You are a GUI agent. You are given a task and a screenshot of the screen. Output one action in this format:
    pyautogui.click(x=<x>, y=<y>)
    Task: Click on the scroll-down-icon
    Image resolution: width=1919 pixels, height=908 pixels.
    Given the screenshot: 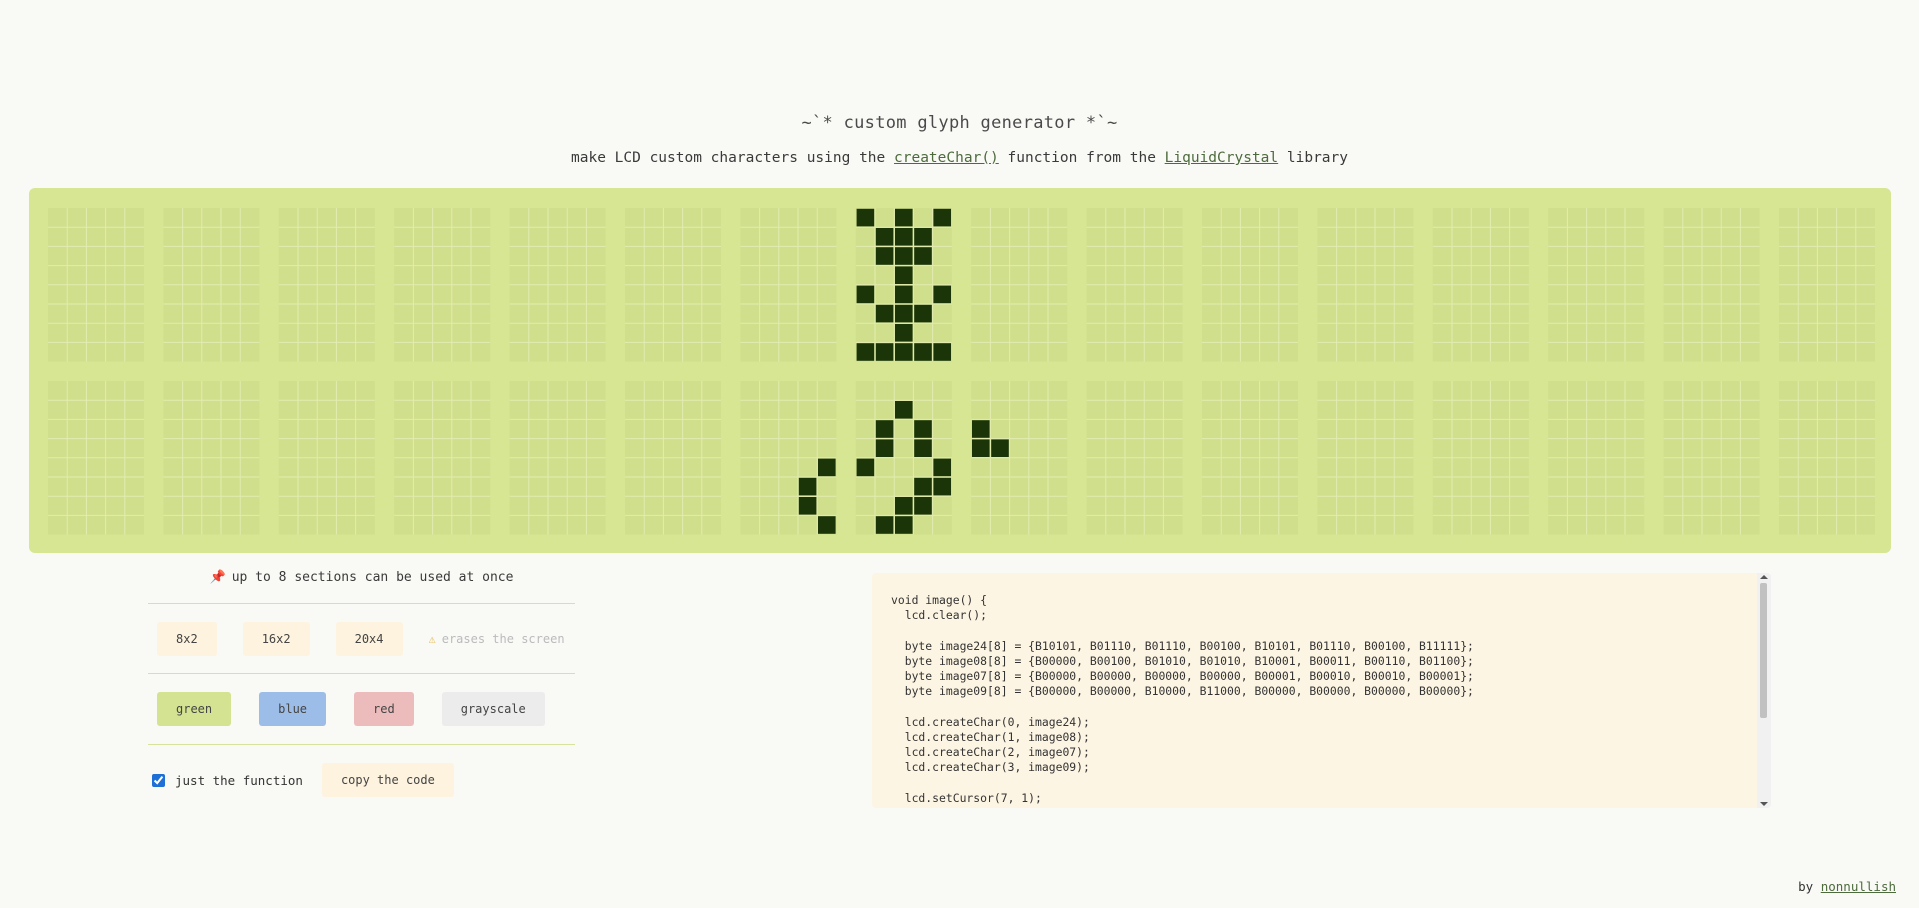 What is the action you would take?
    pyautogui.click(x=1764, y=804)
    